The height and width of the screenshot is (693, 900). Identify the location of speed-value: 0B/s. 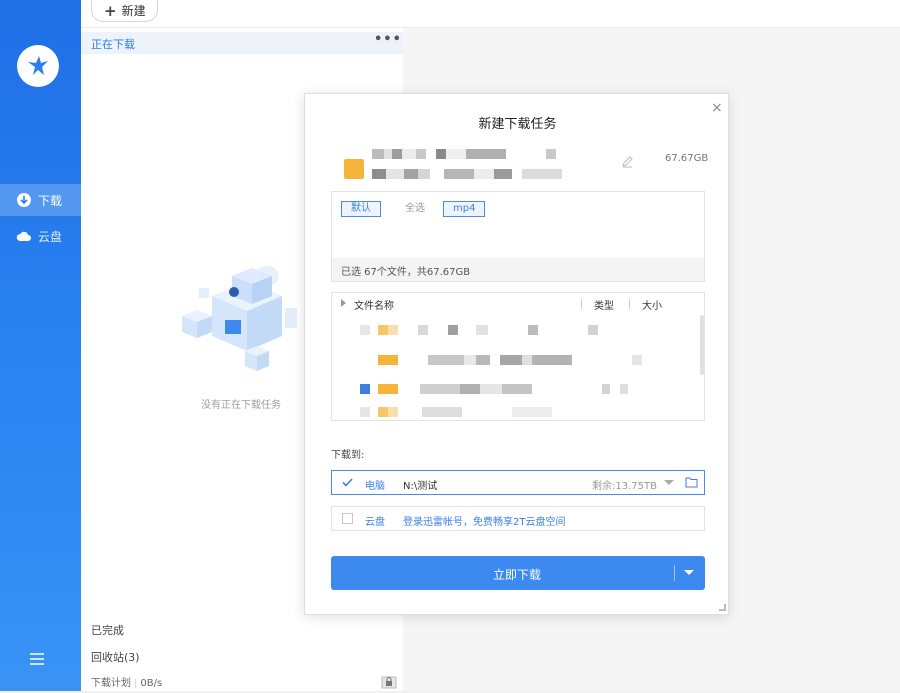
(151, 683).